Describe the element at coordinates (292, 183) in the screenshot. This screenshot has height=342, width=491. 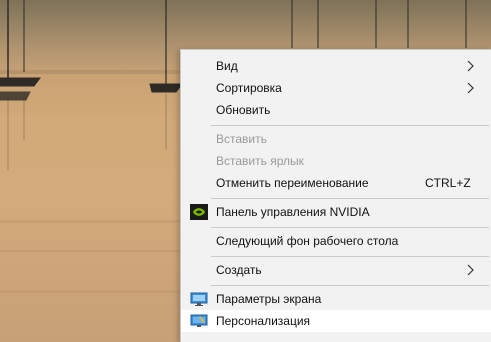
I see `menu-item-label: Отменить переименование` at that location.